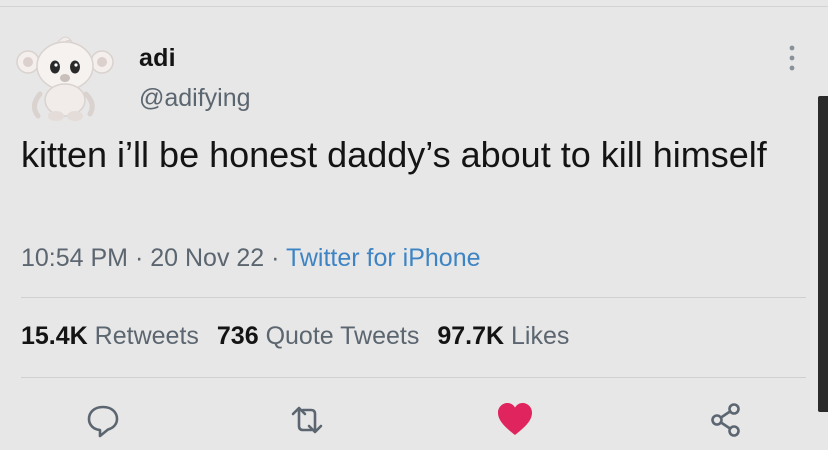 The image size is (828, 450). Describe the element at coordinates (157, 58) in the screenshot. I see `author-name: adi` at that location.